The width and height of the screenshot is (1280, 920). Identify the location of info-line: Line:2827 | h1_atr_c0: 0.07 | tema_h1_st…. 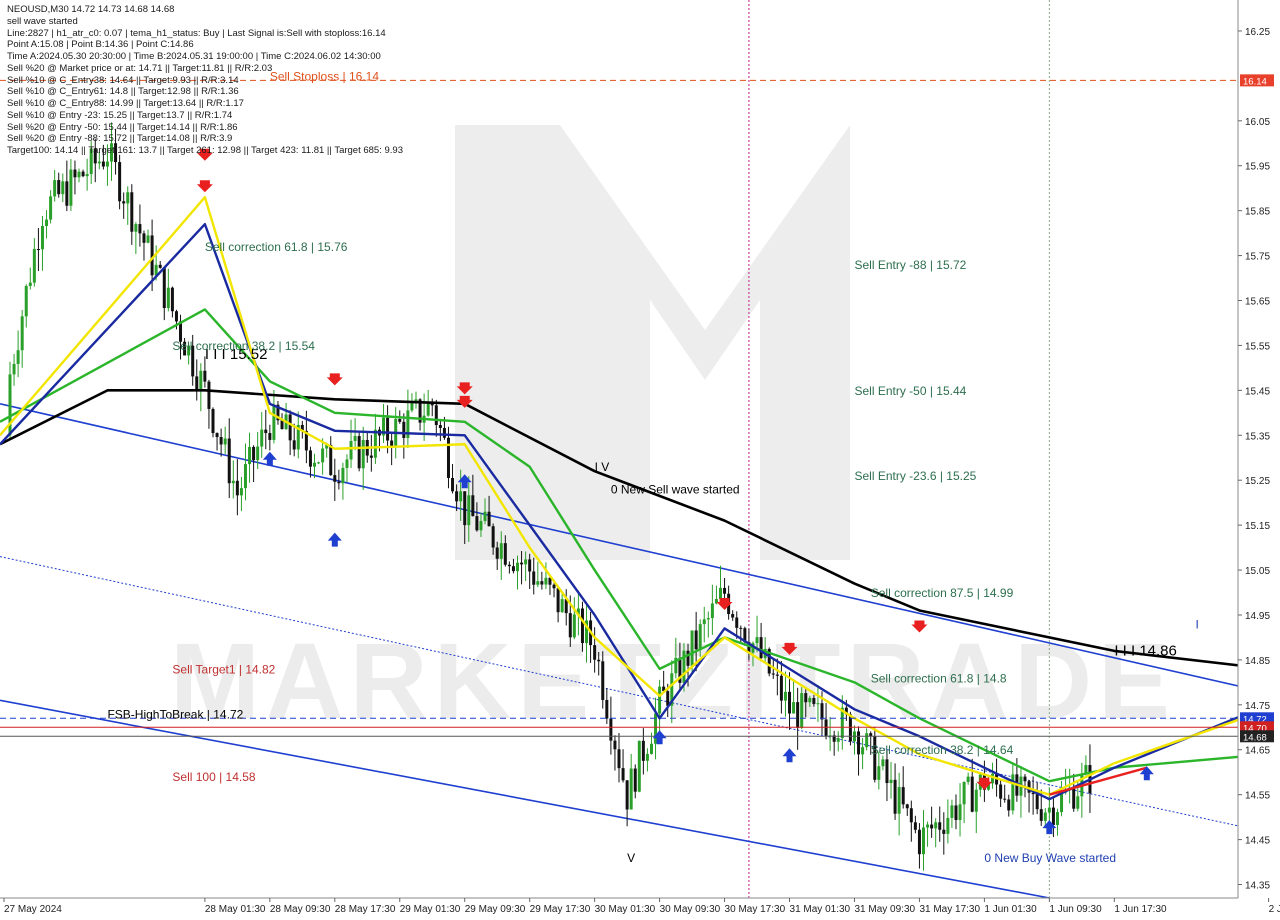
(196, 33).